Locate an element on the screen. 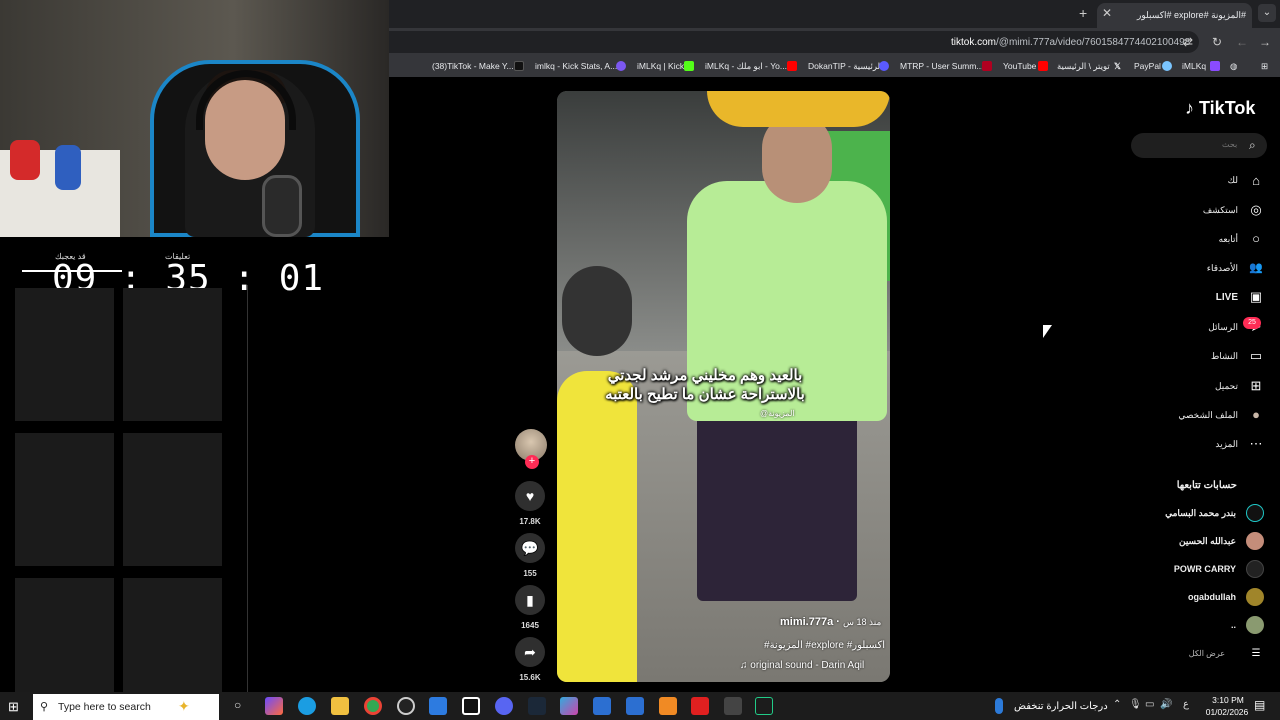 The width and height of the screenshot is (1280, 720). video-author: mimi.777a · منذ 18 س is located at coordinates (830, 622).